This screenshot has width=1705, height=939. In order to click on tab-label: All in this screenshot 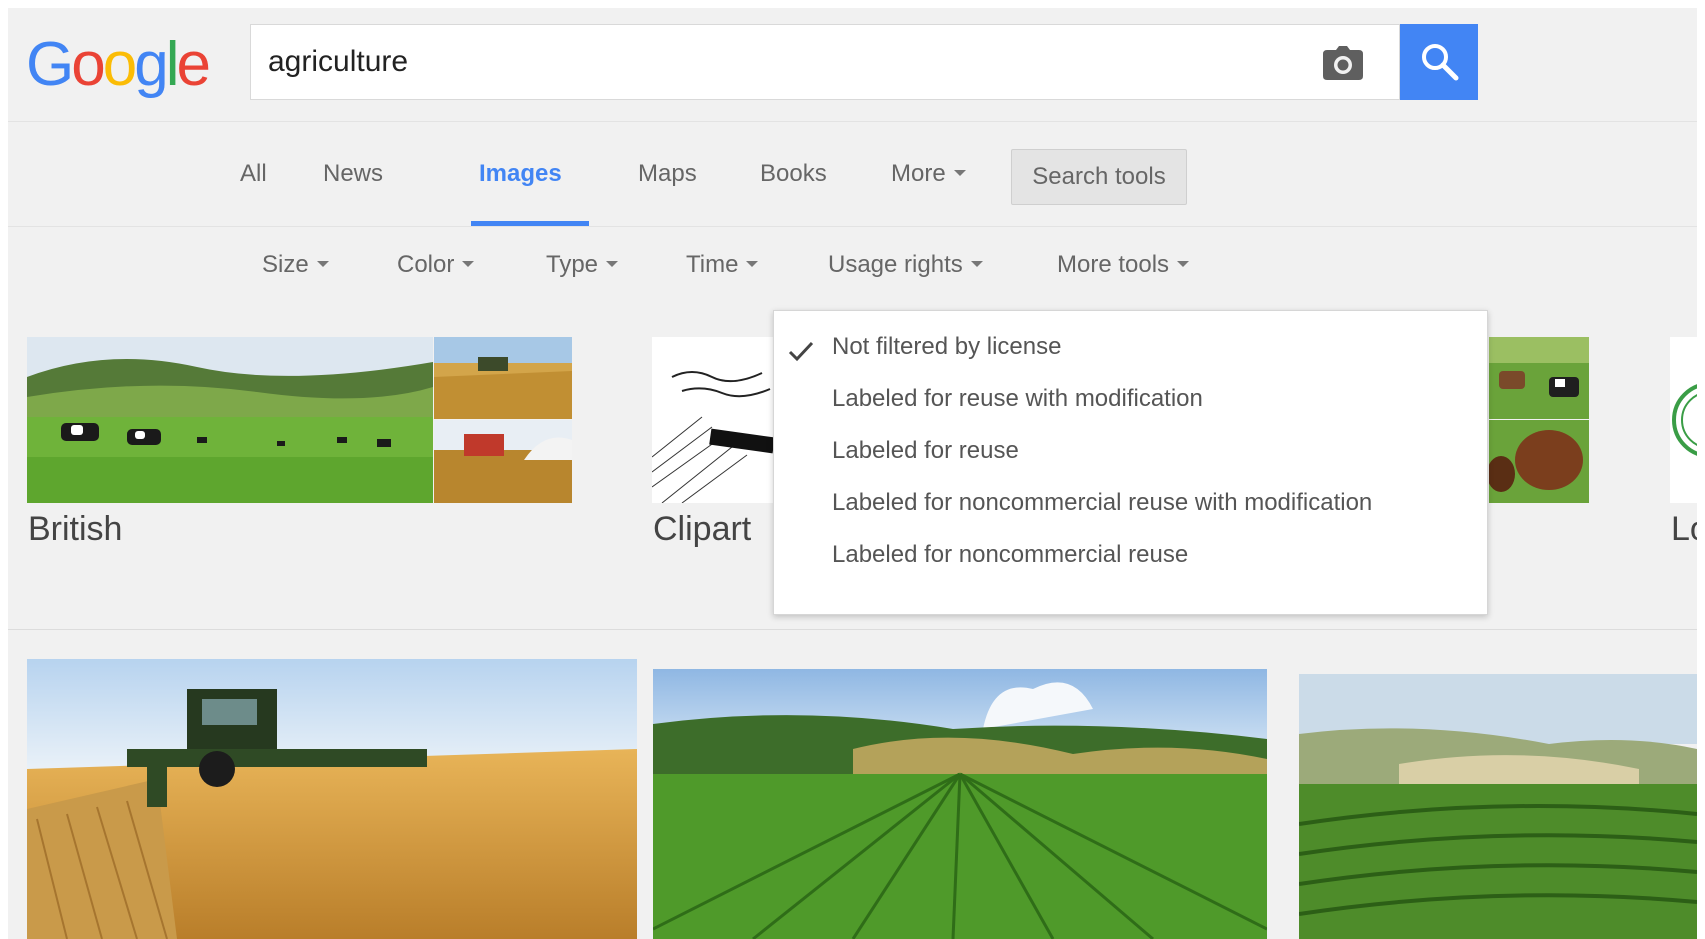, I will do `click(253, 173)`.